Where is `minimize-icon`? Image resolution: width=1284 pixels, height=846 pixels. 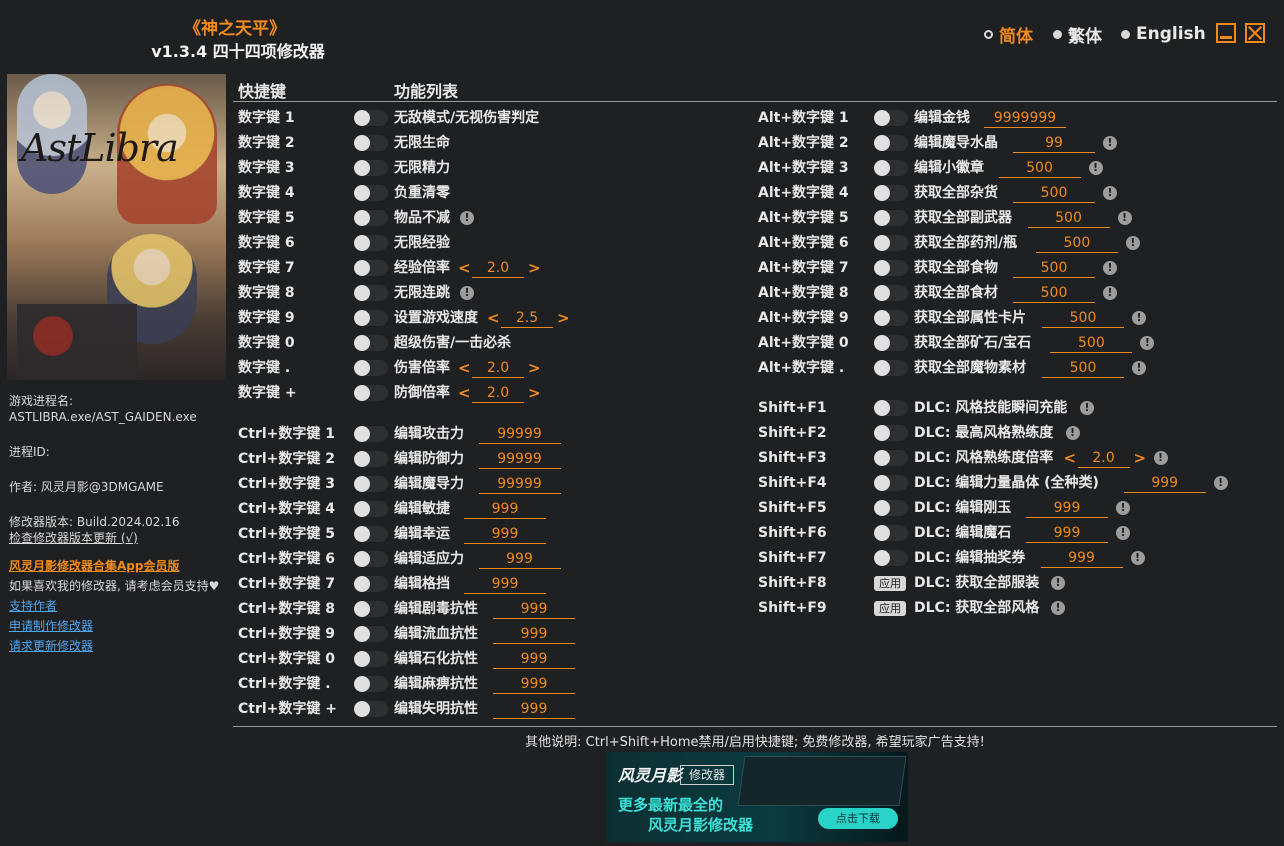 minimize-icon is located at coordinates (1226, 33).